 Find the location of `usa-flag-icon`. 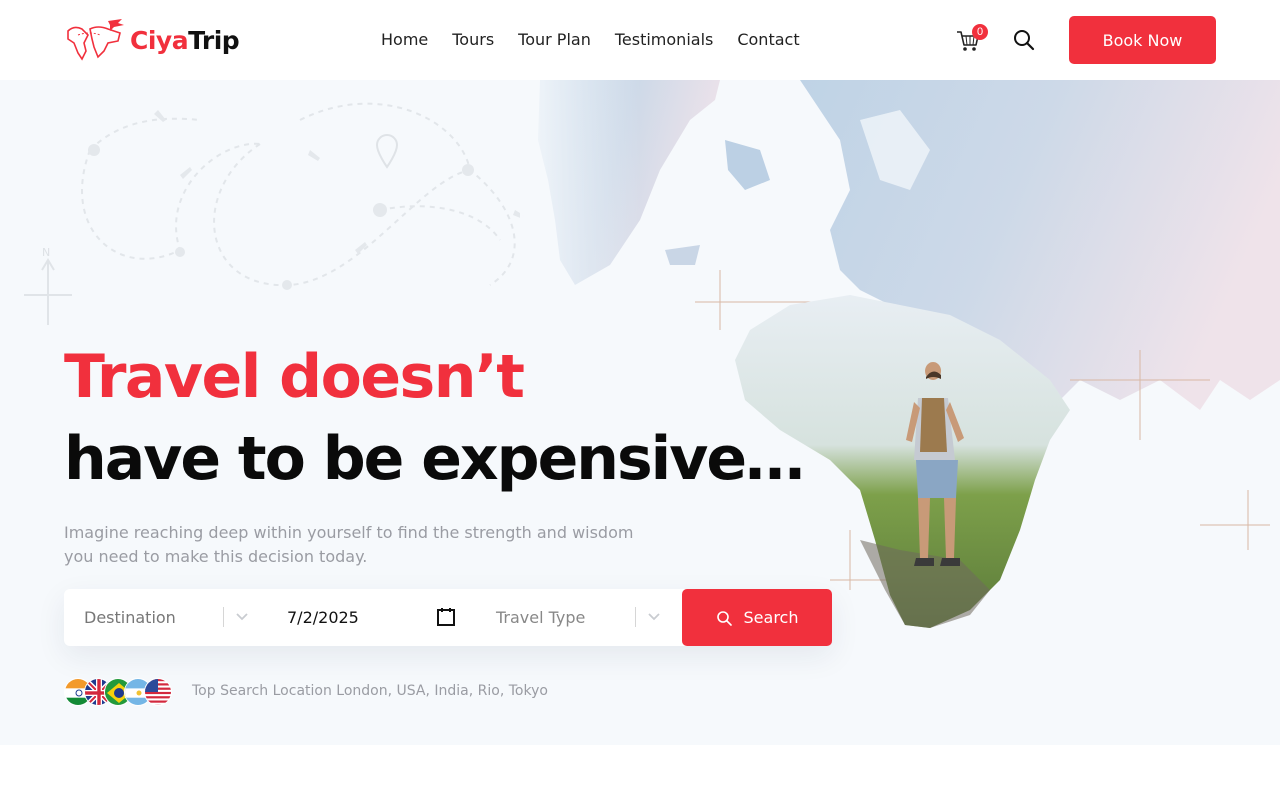

usa-flag-icon is located at coordinates (158, 692).